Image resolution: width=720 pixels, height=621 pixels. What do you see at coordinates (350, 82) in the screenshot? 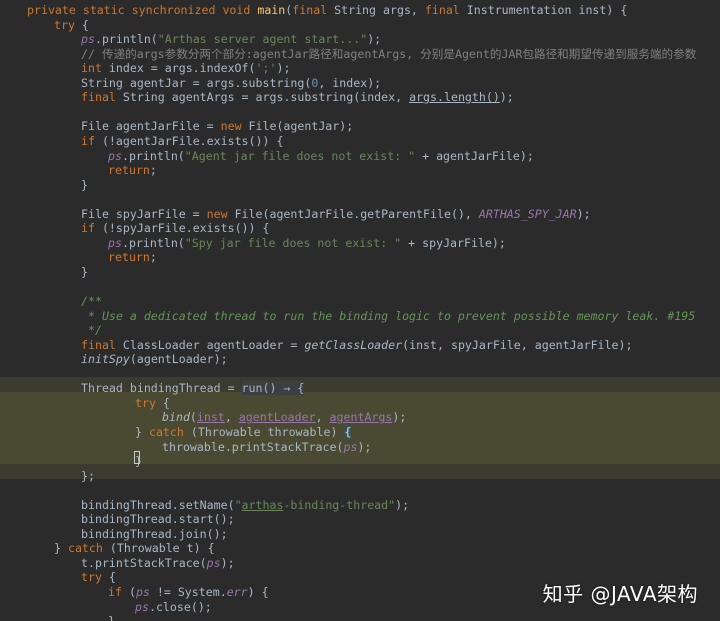
I see `code-token: , index);` at bounding box center [350, 82].